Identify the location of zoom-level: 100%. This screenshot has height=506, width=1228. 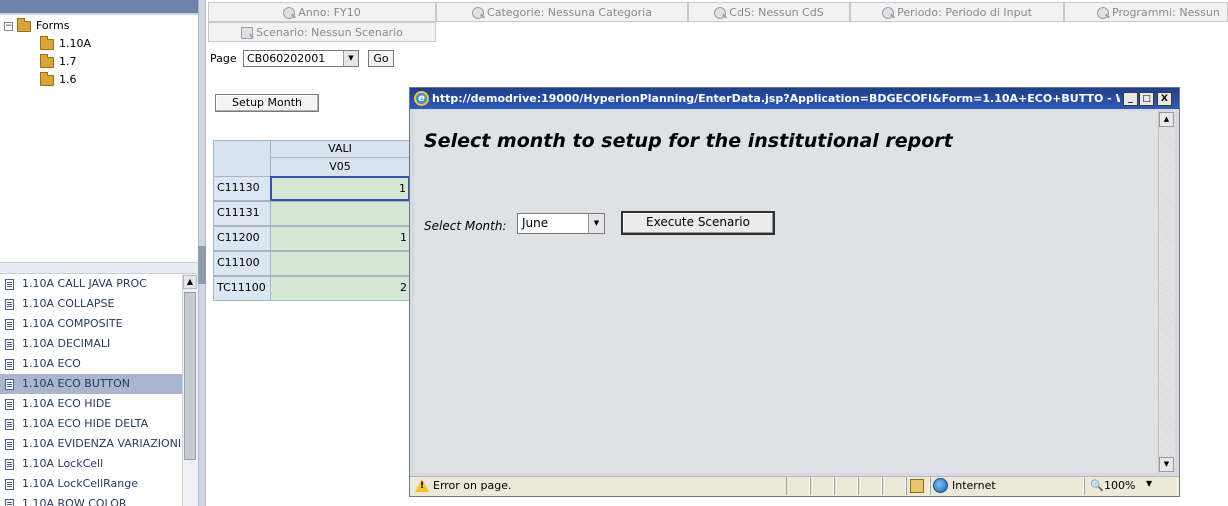
(1119, 485).